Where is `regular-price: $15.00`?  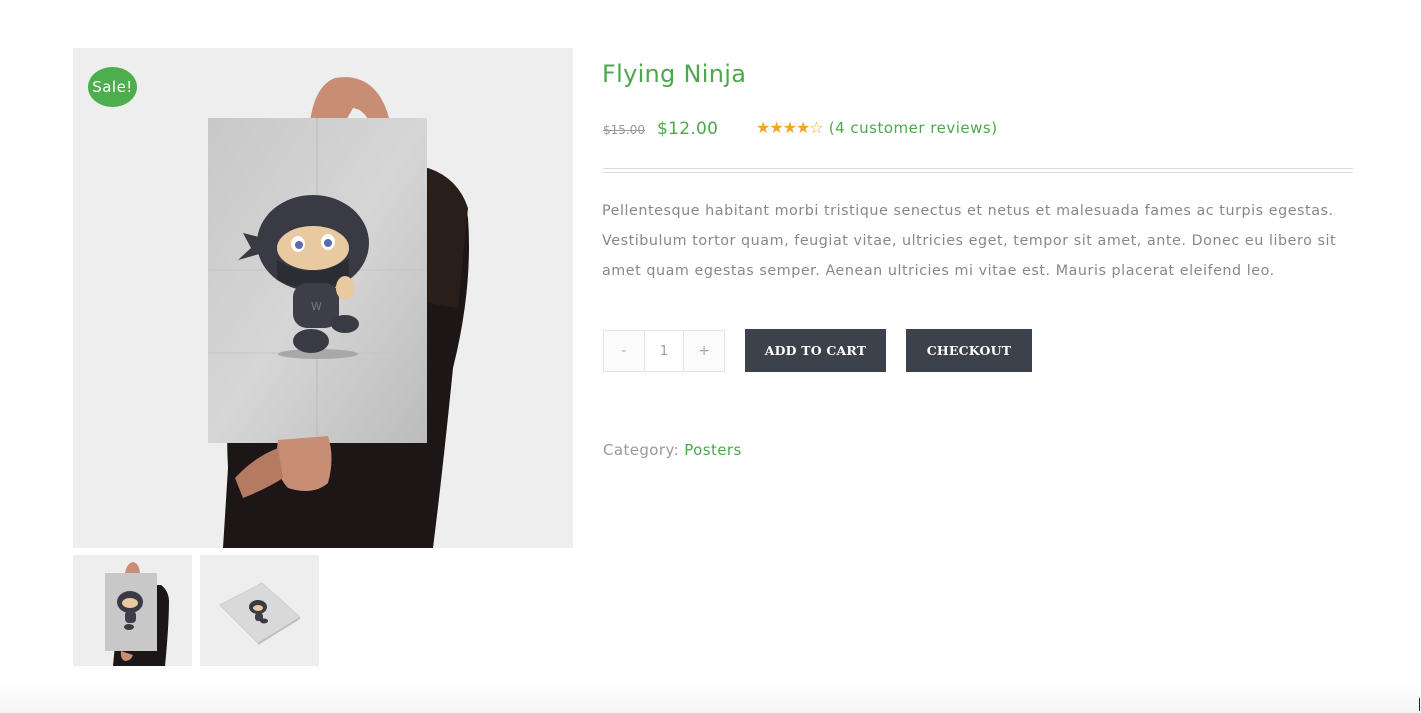
regular-price: $15.00 is located at coordinates (624, 130).